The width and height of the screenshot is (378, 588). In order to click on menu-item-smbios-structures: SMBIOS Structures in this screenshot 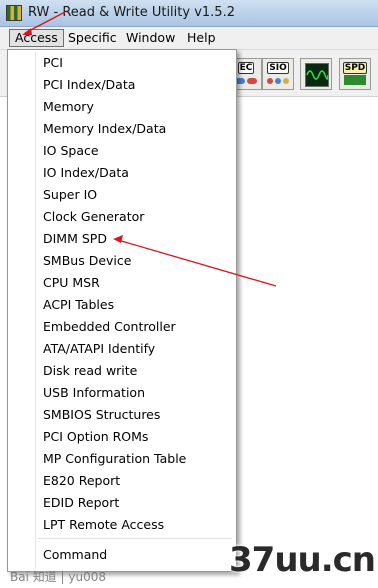, I will do `click(101, 415)`.